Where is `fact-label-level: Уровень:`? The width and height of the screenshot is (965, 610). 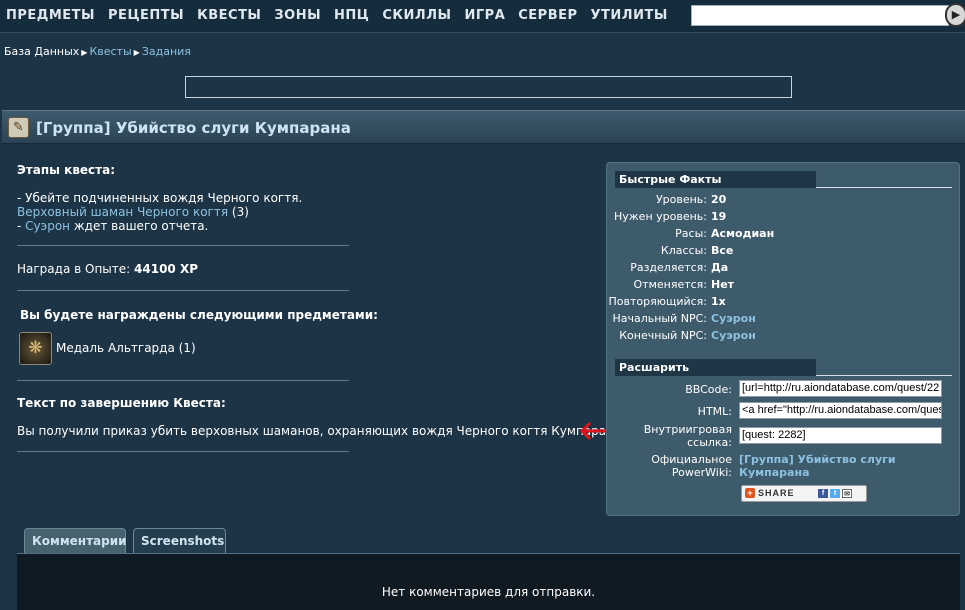 fact-label-level: Уровень: is located at coordinates (681, 199).